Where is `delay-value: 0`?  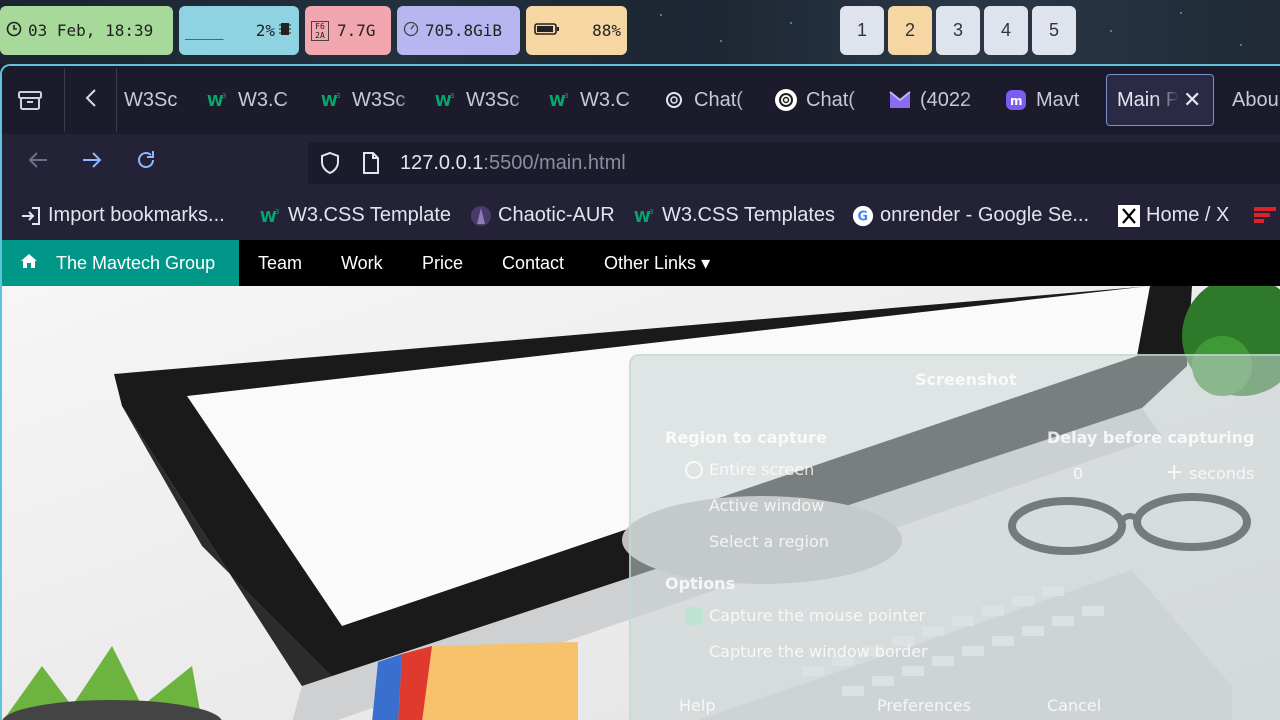
delay-value: 0 is located at coordinates (1078, 473).